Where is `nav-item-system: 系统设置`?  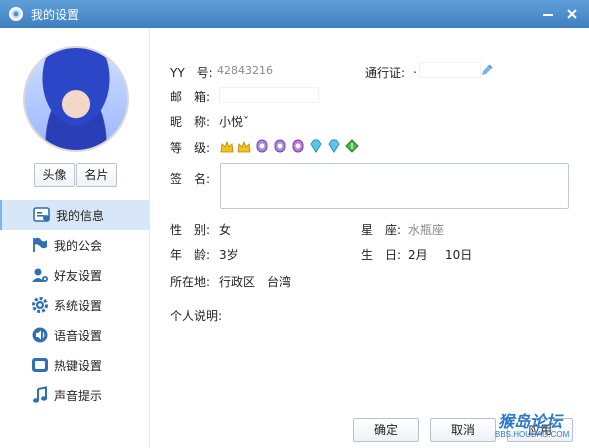 nav-item-system: 系统设置 is located at coordinates (74, 305).